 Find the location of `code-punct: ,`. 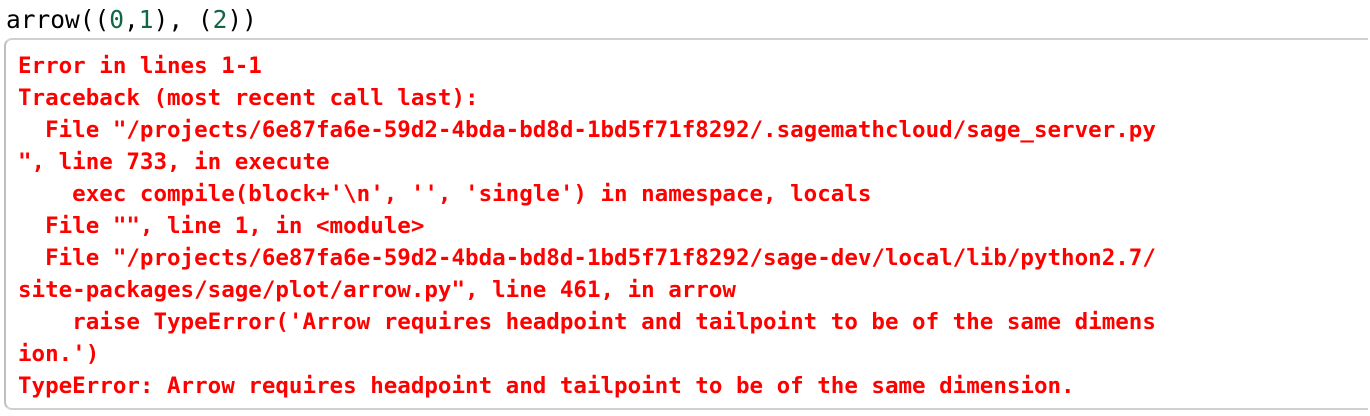

code-punct: , is located at coordinates (131, 19).